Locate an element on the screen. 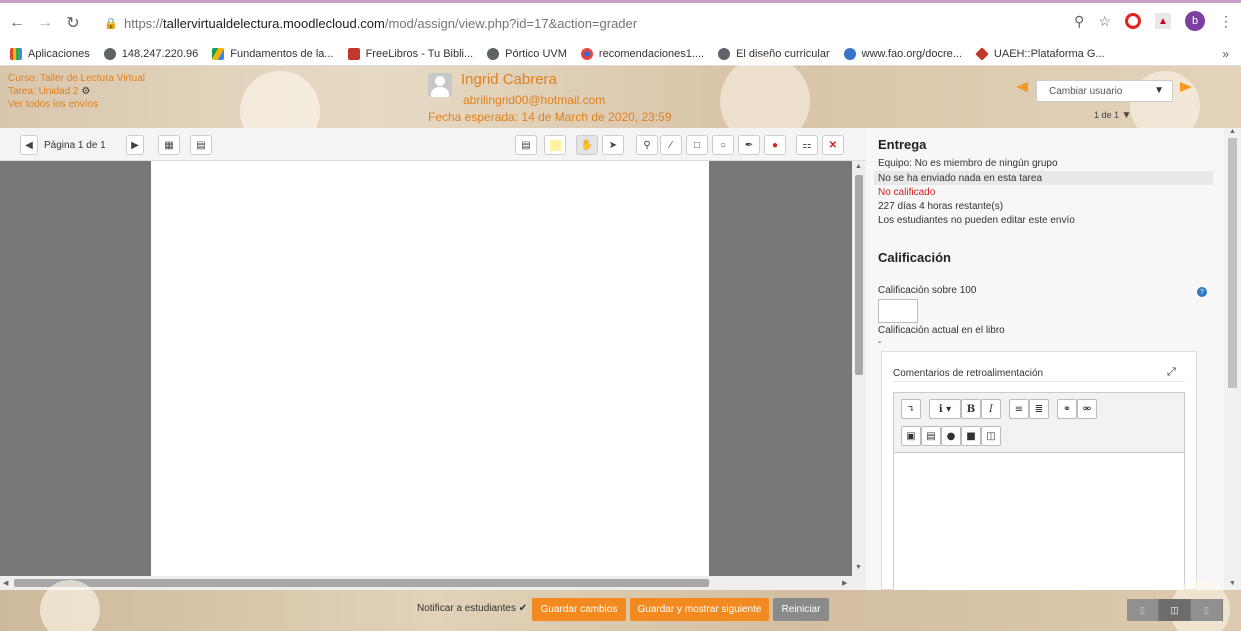 The image size is (1241, 631). media-button: ▤ is located at coordinates (931, 436).